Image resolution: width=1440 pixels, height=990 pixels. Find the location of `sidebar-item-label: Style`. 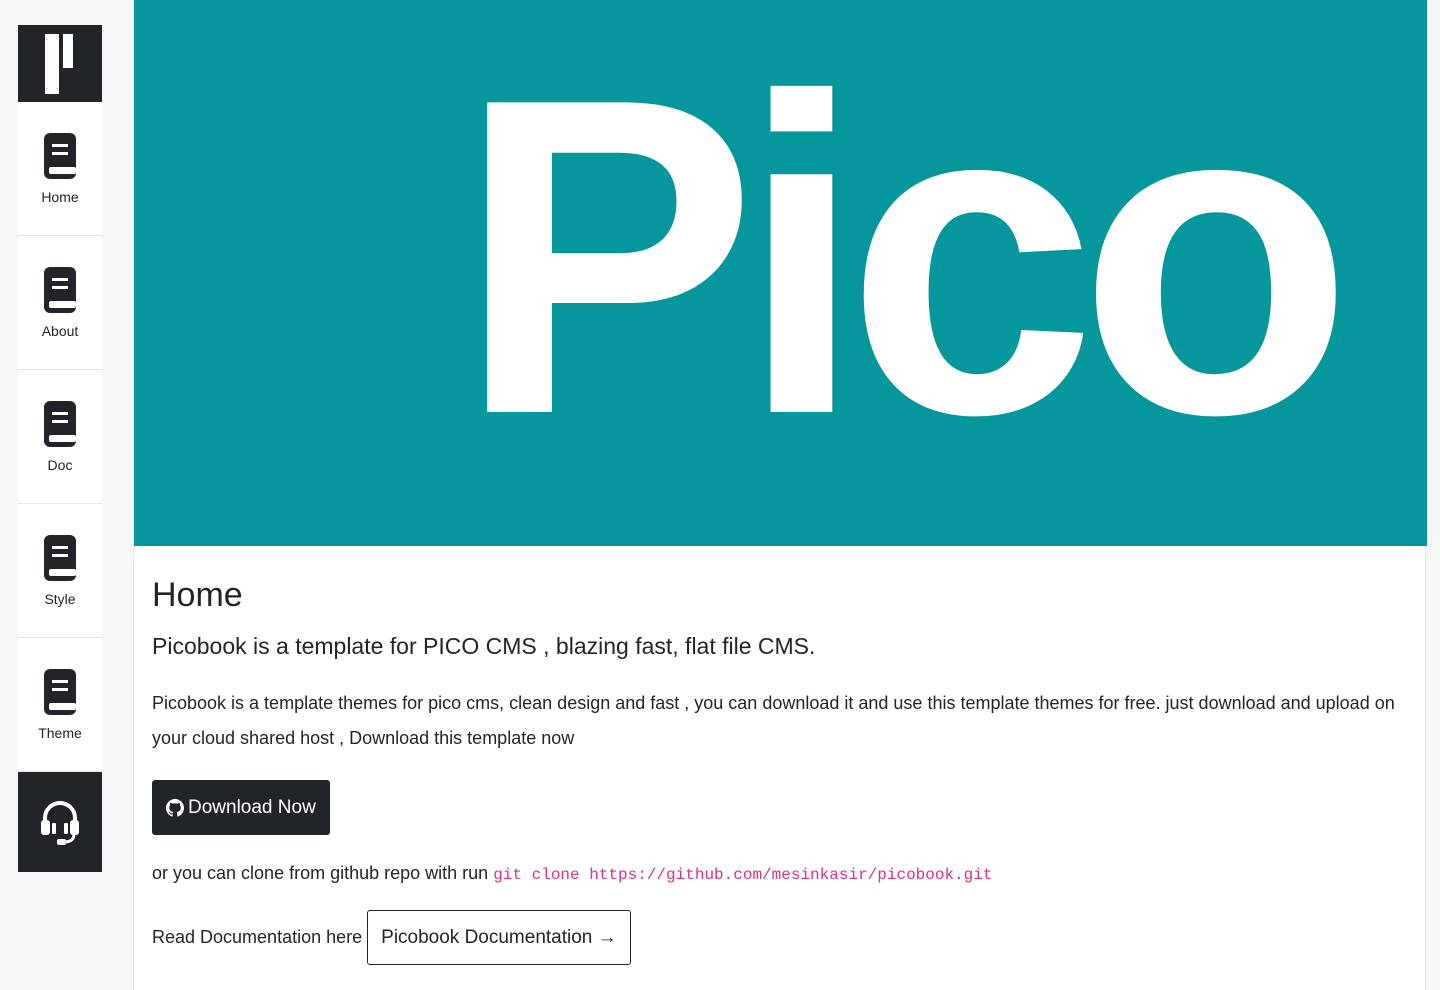

sidebar-item-label: Style is located at coordinates (60, 598).